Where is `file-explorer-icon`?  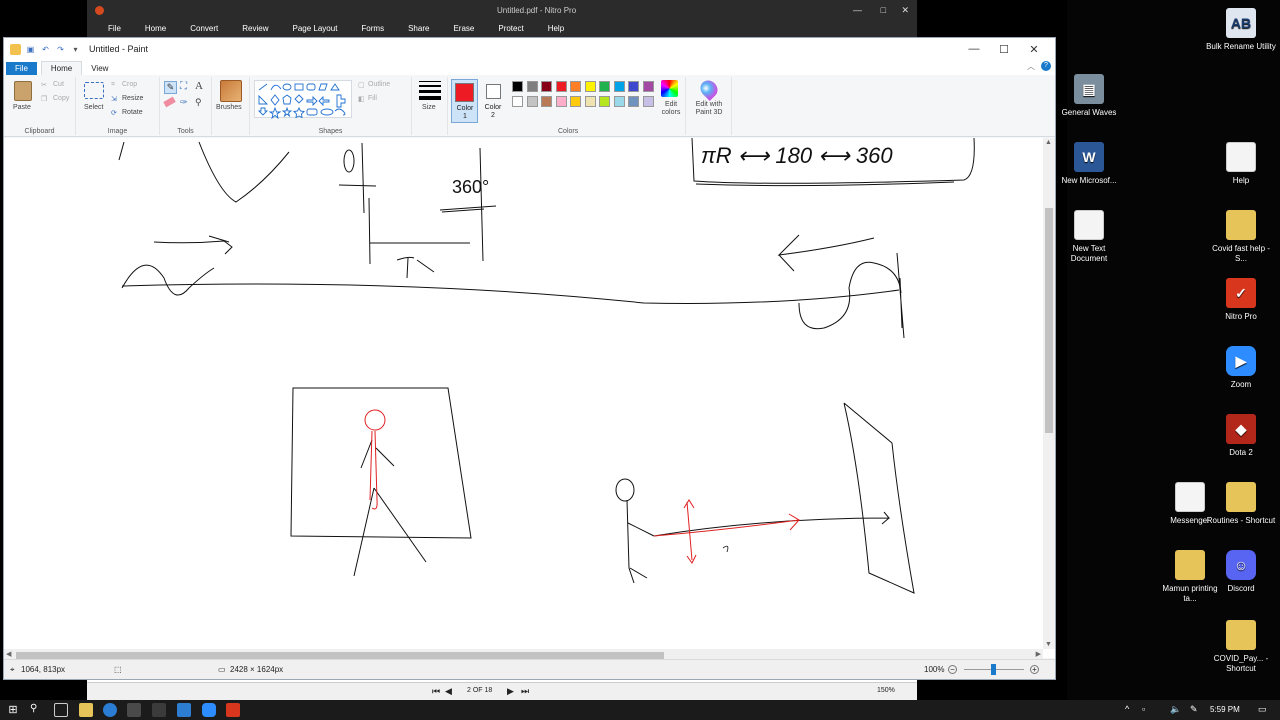 file-explorer-icon is located at coordinates (86, 710).